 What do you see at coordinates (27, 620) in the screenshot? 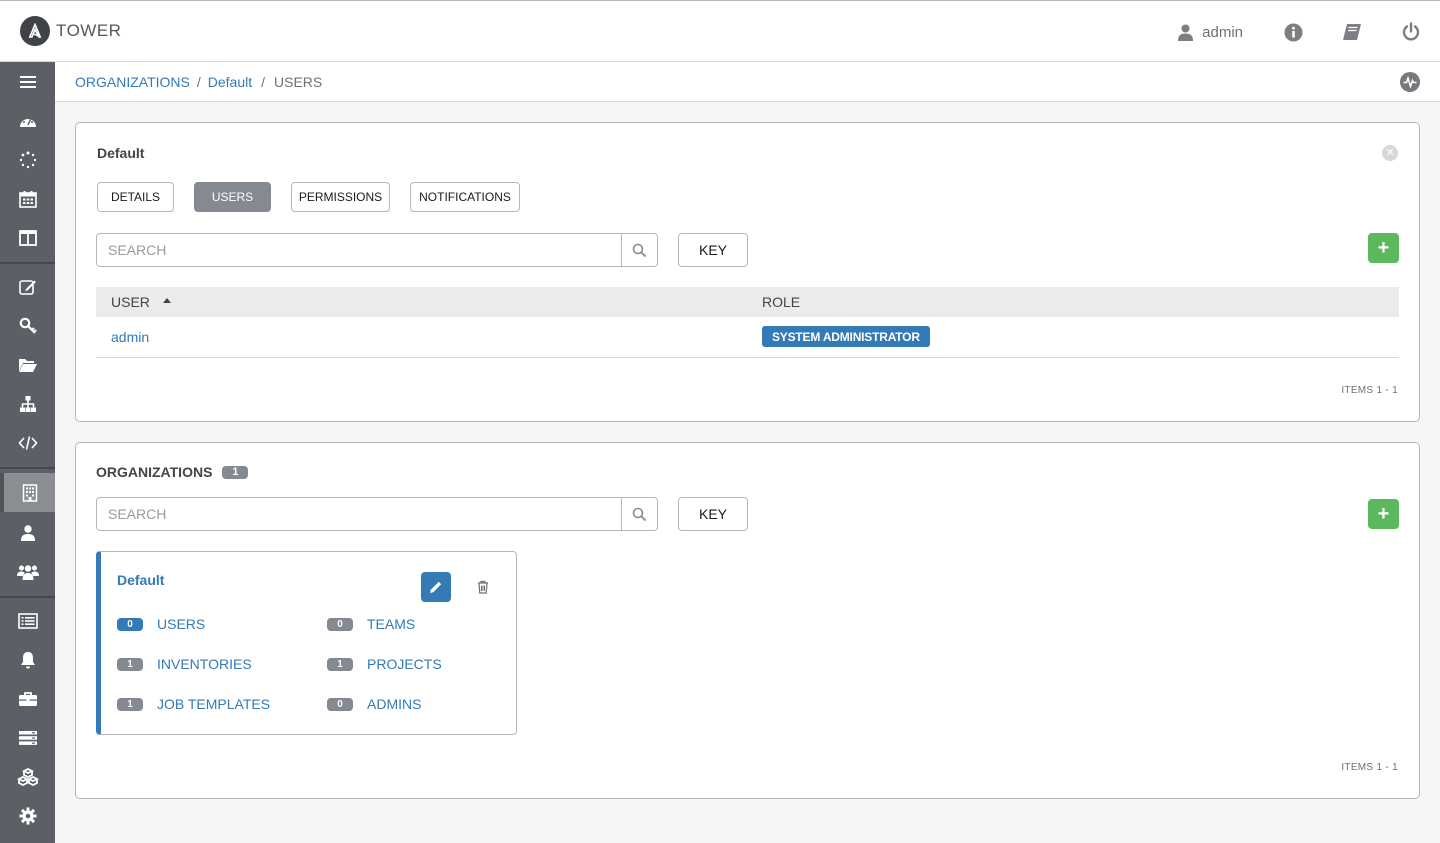
I see `credential-types-icon` at bounding box center [27, 620].